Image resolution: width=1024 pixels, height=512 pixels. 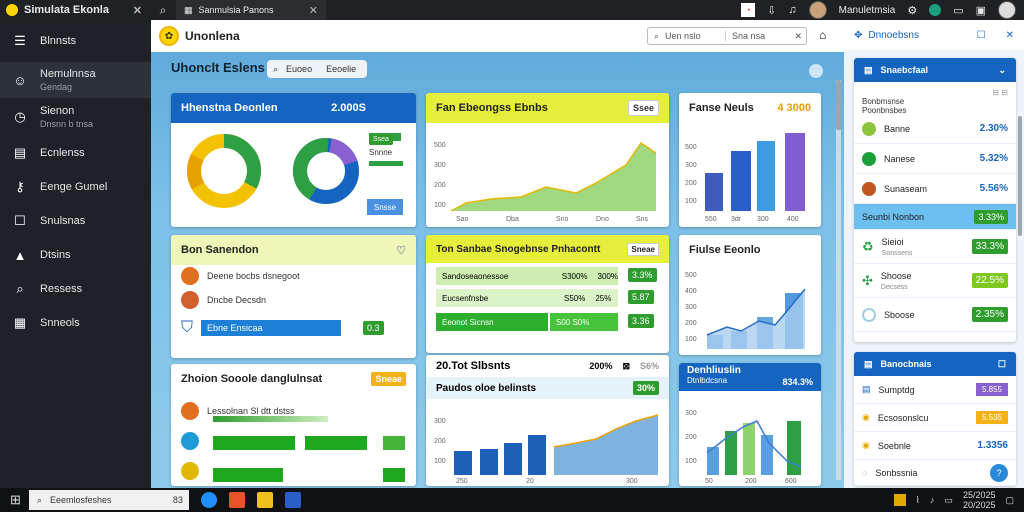 What do you see at coordinates (68, 80) in the screenshot?
I see `sidebar-item-label: Nemulnnsa Gendag` at bounding box center [68, 80].